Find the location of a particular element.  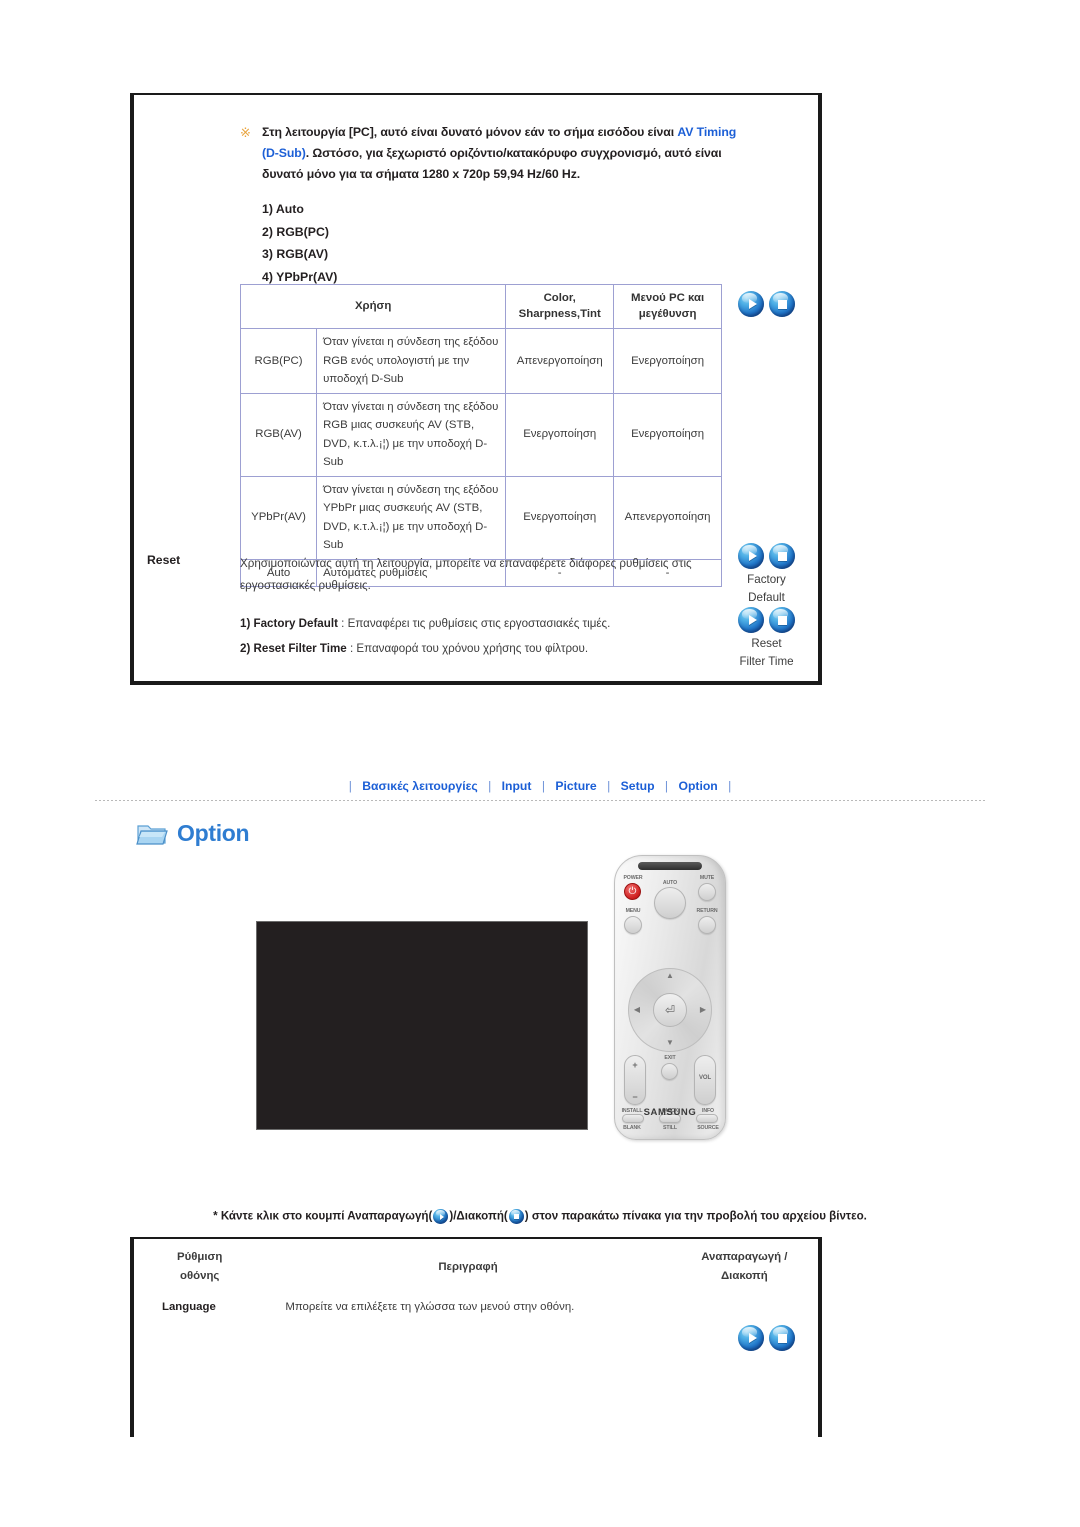

caption-line2: Default is located at coordinates (766, 597).